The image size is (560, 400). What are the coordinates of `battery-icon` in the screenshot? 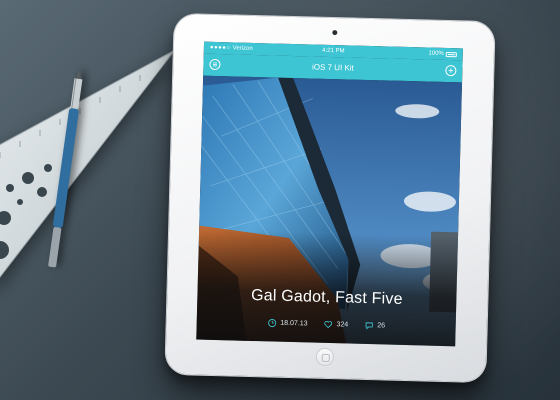 It's located at (451, 54).